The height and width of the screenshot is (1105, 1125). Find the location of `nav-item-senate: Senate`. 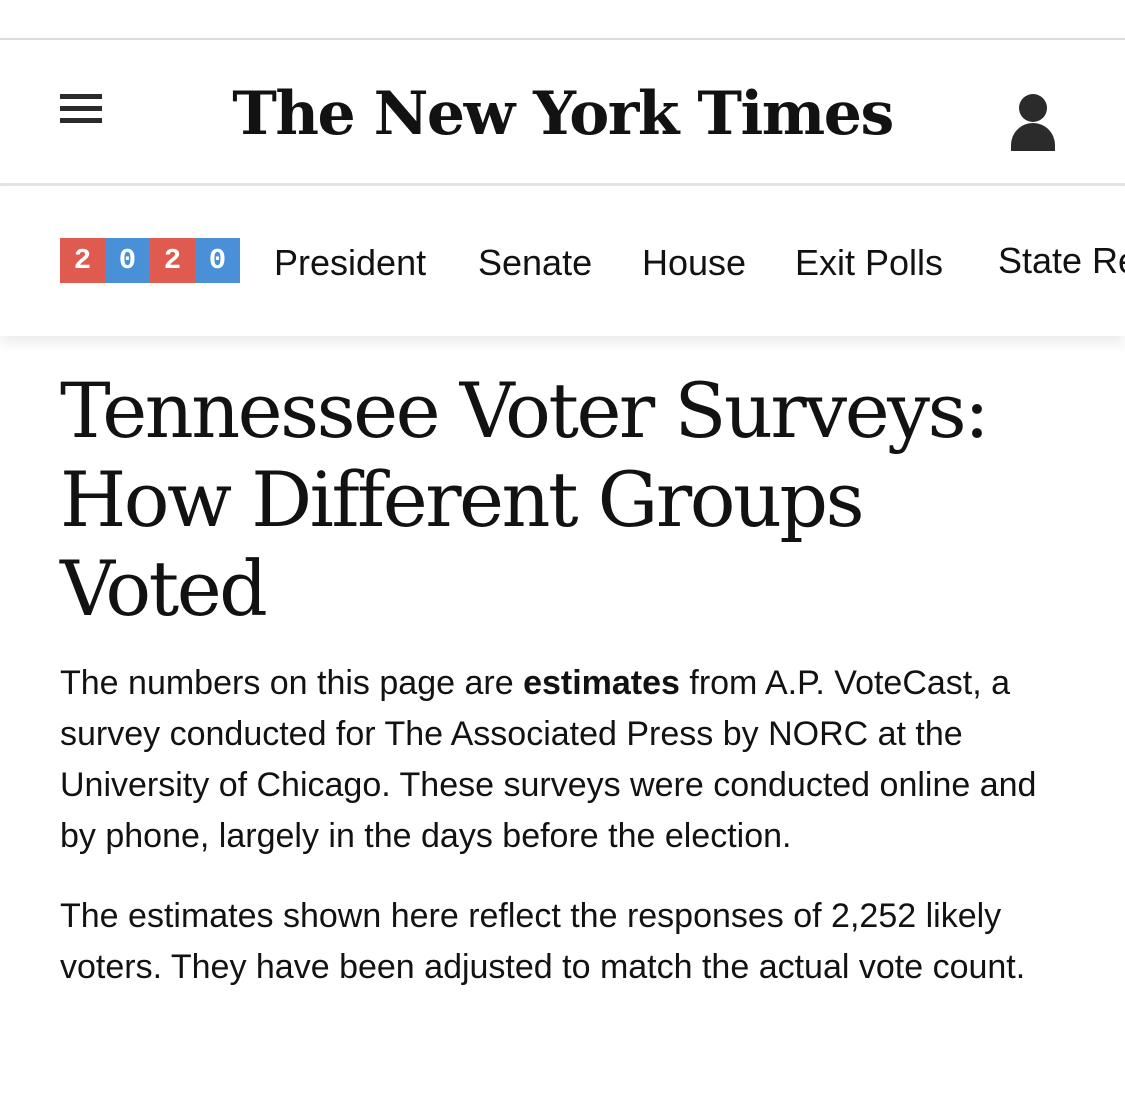

nav-item-senate: Senate is located at coordinates (535, 263).